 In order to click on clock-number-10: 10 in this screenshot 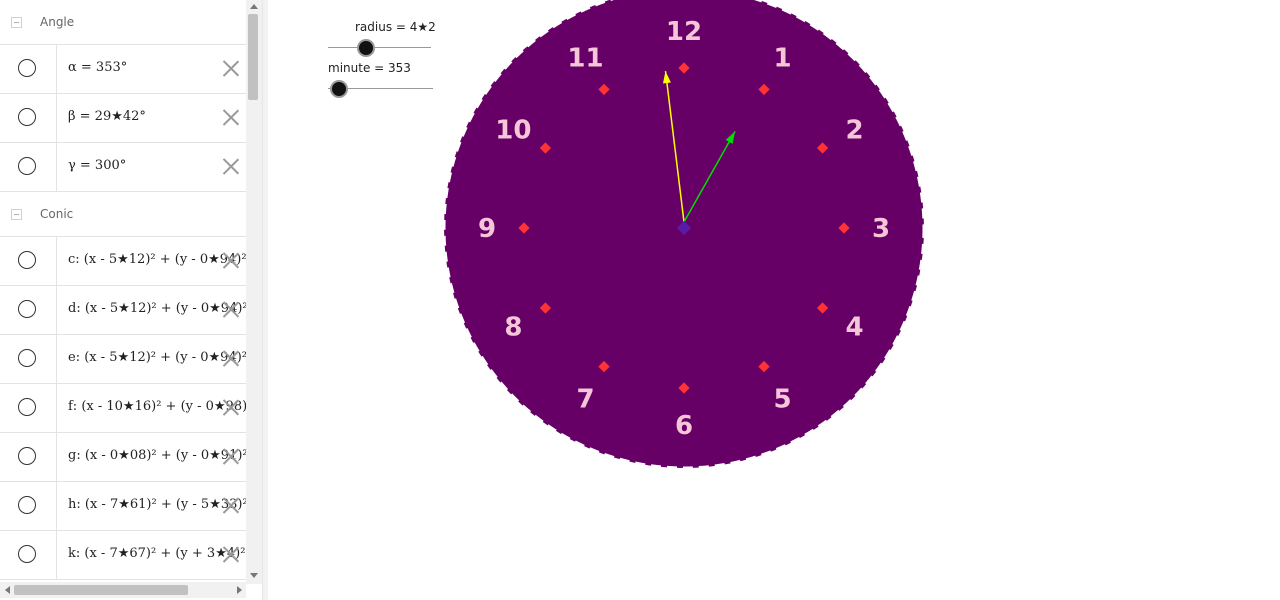, I will do `click(513, 131)`.